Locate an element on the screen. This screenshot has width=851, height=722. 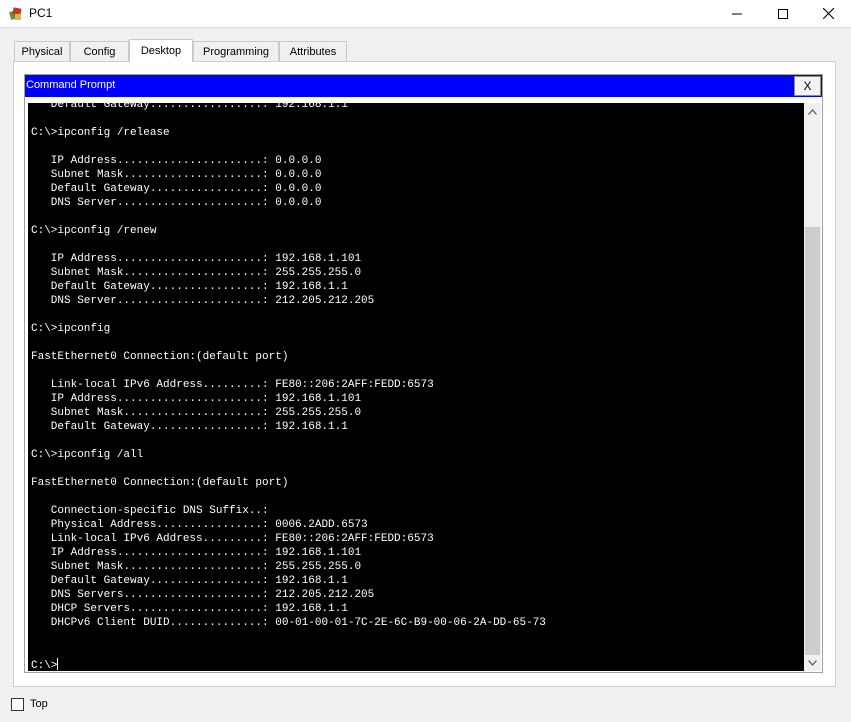
terminal-scrollbar is located at coordinates (812, 387).